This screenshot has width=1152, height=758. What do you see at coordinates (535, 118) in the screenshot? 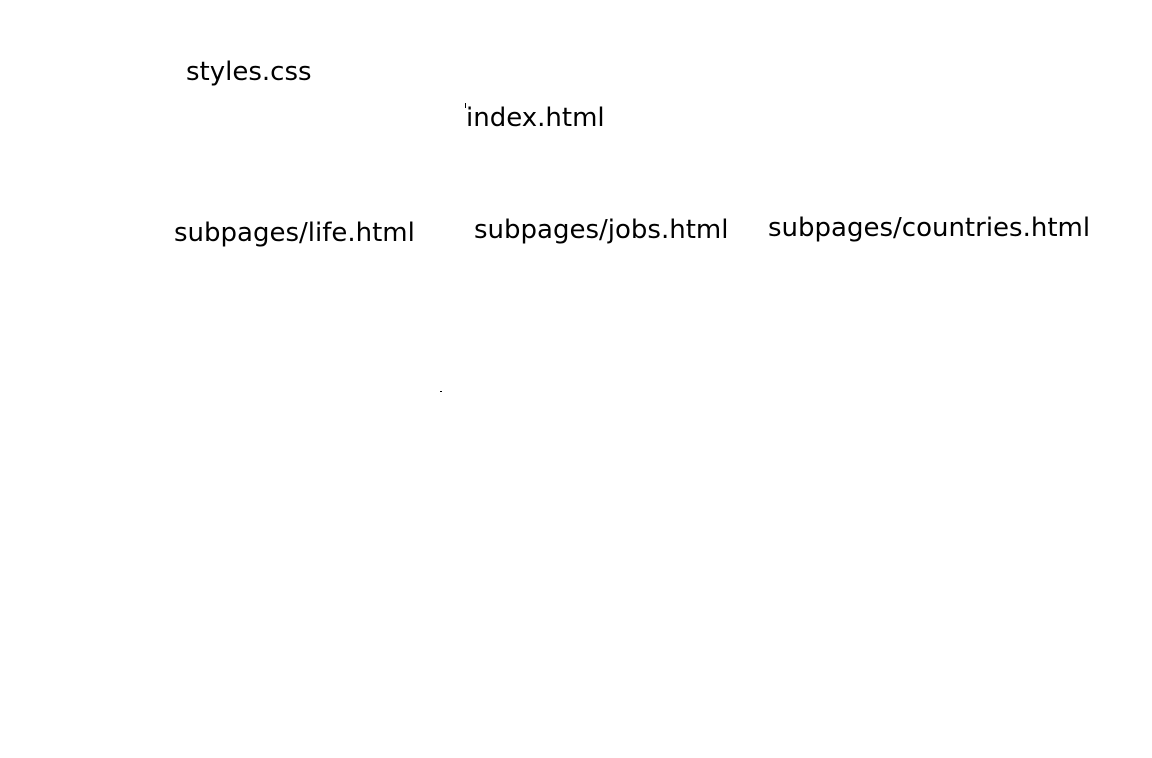
I see `file-label-index-html: index.html` at bounding box center [535, 118].